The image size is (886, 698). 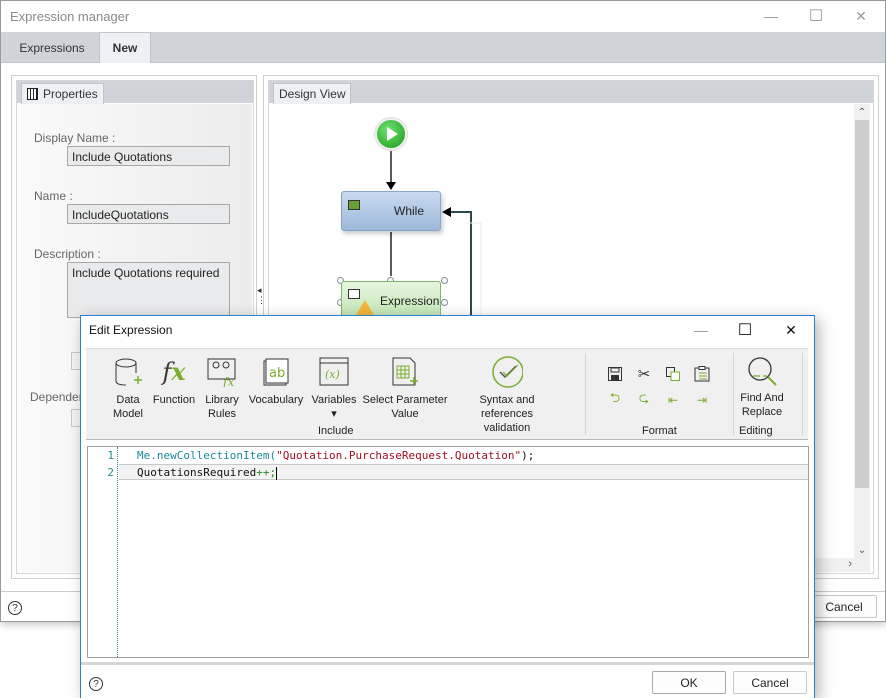 What do you see at coordinates (528, 455) in the screenshot?
I see `code-token: );` at bounding box center [528, 455].